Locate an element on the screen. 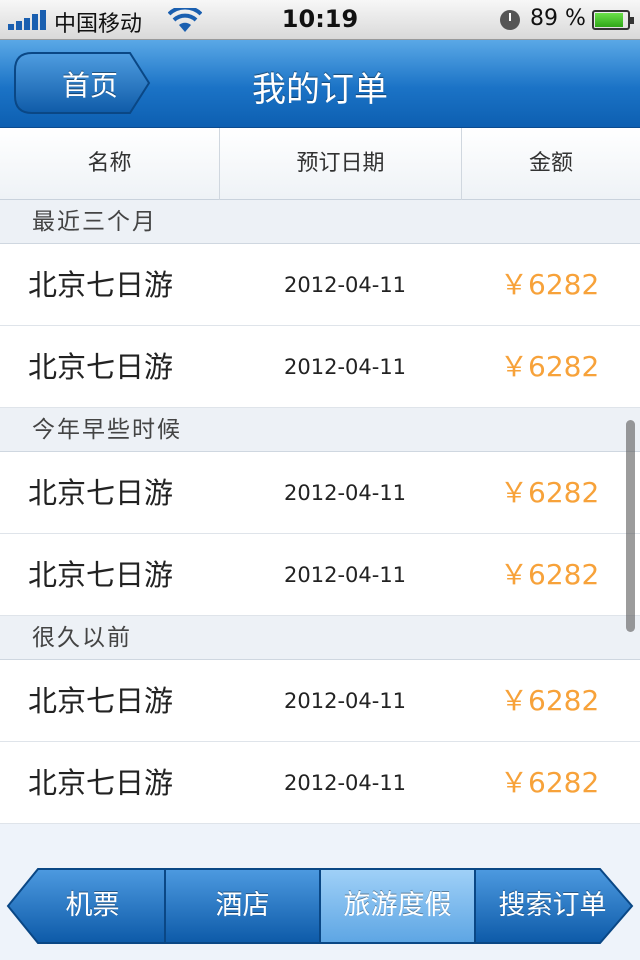  tab-hotels: 酒店 is located at coordinates (242, 906).